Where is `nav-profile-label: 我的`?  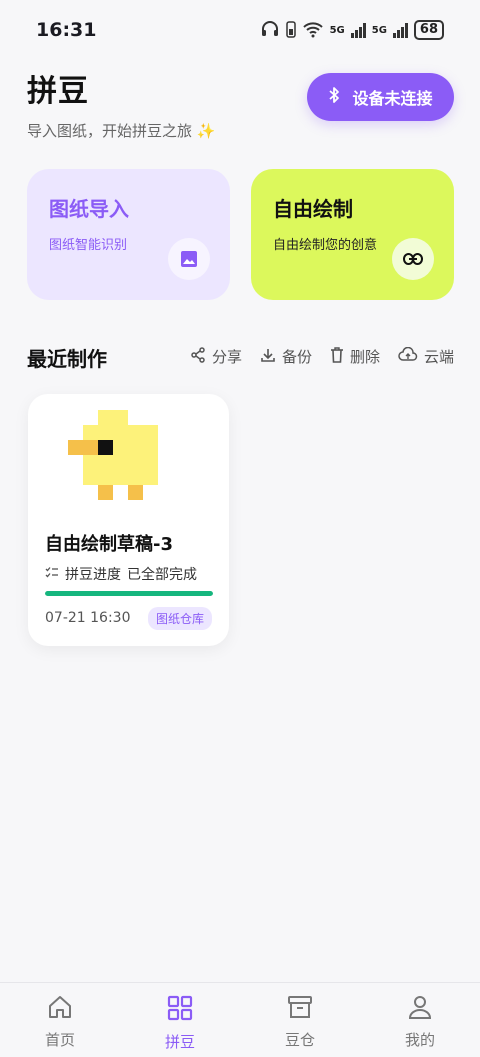 nav-profile-label: 我的 is located at coordinates (419, 1040).